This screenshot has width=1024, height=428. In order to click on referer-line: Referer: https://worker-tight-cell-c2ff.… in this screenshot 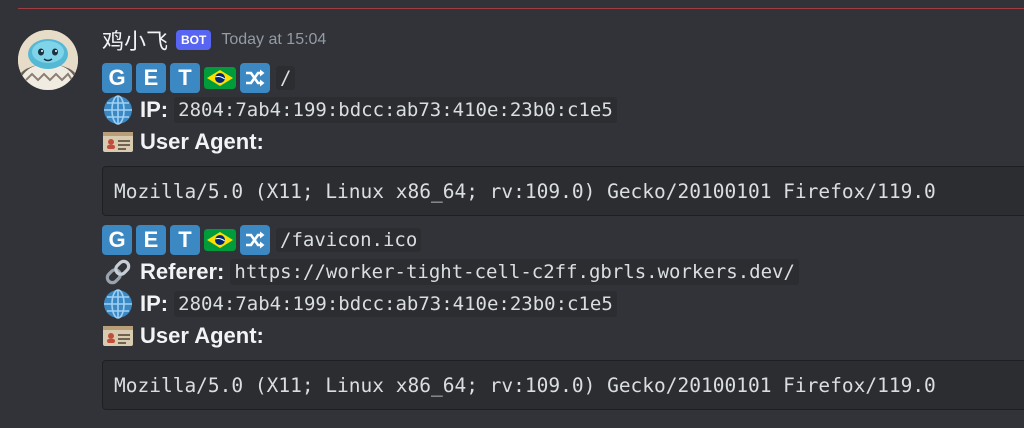, I will do `click(563, 272)`.